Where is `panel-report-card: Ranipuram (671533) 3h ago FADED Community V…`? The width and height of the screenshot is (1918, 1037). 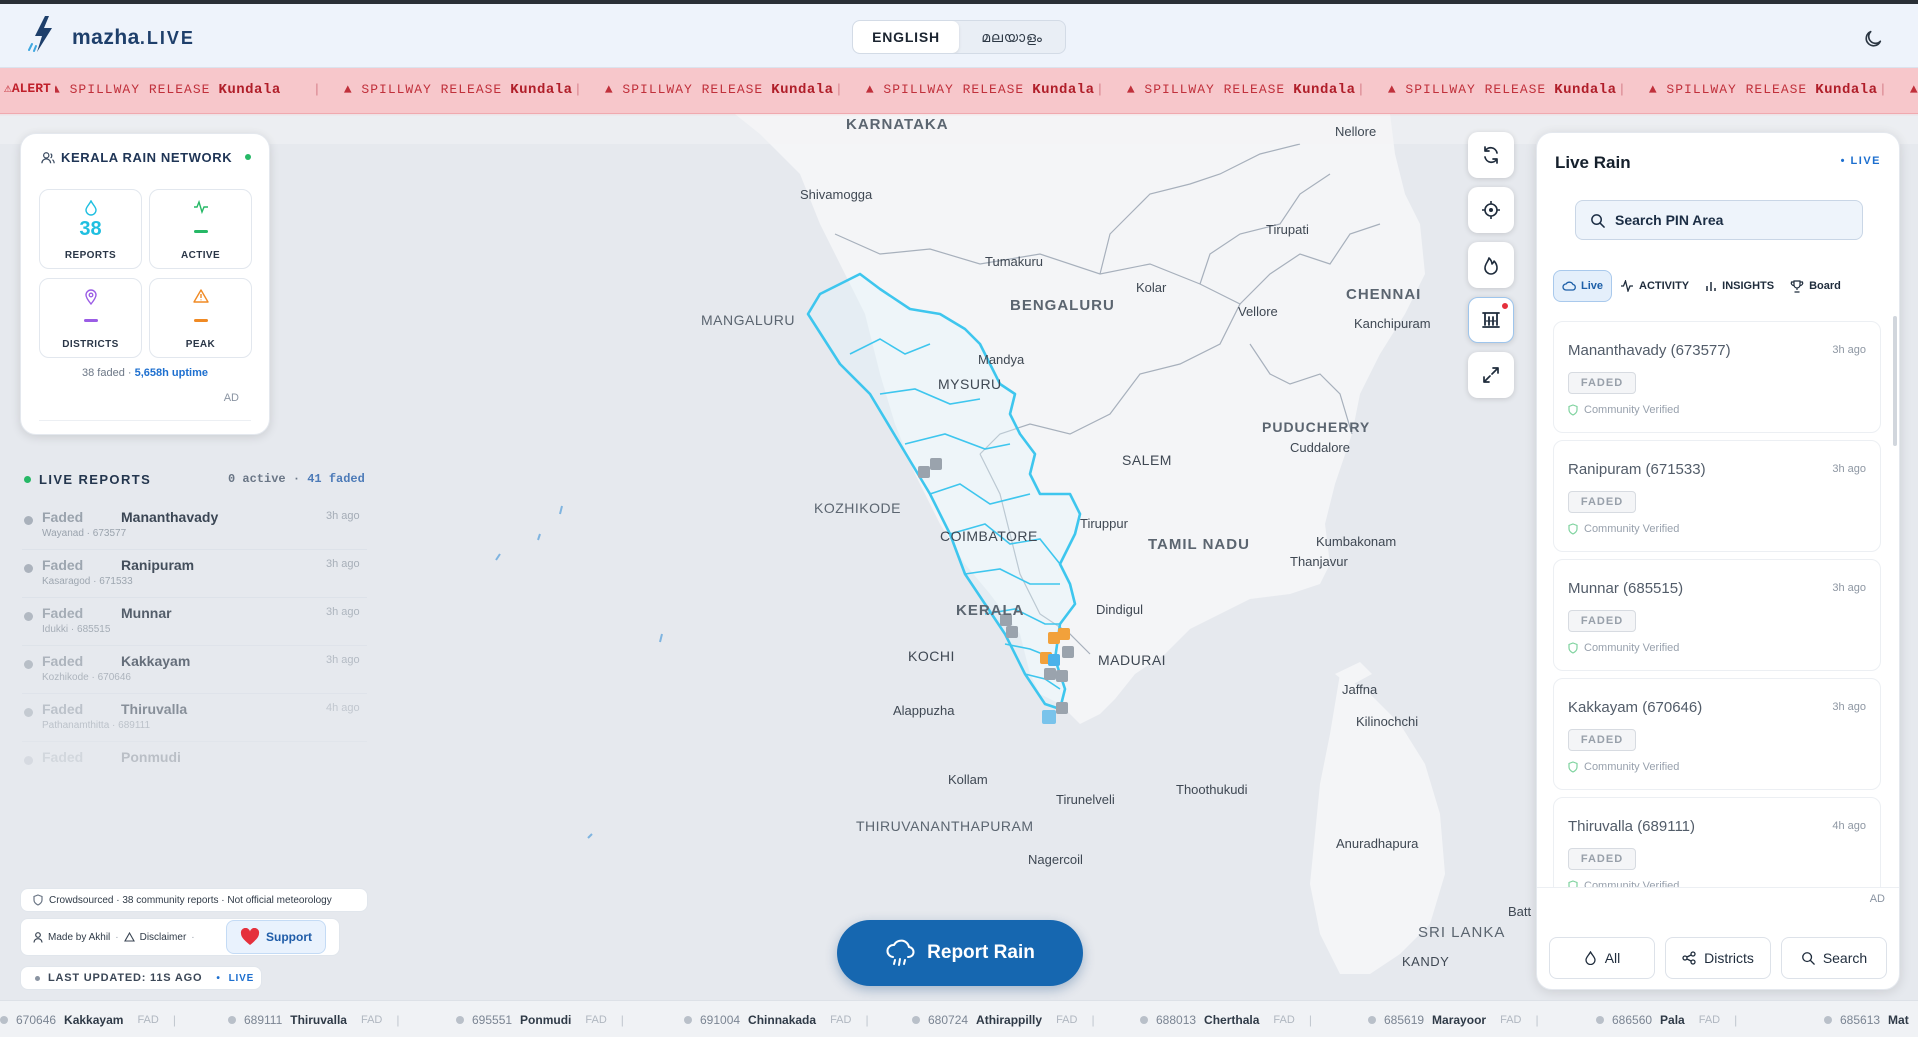
panel-report-card: Ranipuram (671533) 3h ago FADED Community V… is located at coordinates (1717, 496).